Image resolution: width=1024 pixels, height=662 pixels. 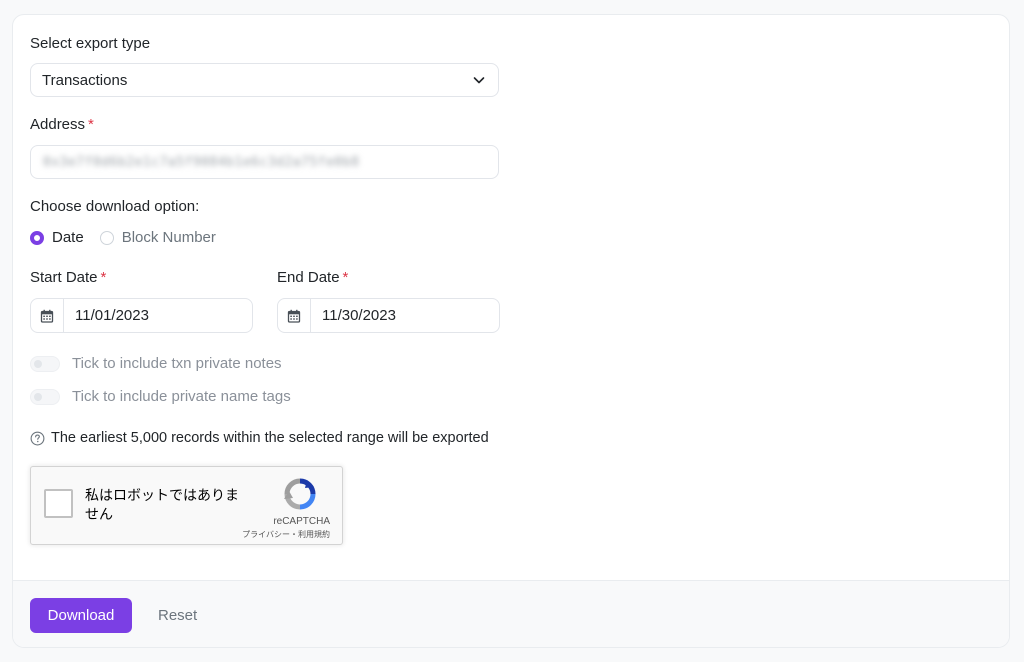 What do you see at coordinates (85, 80) in the screenshot?
I see `export-type-value: Transactions` at bounding box center [85, 80].